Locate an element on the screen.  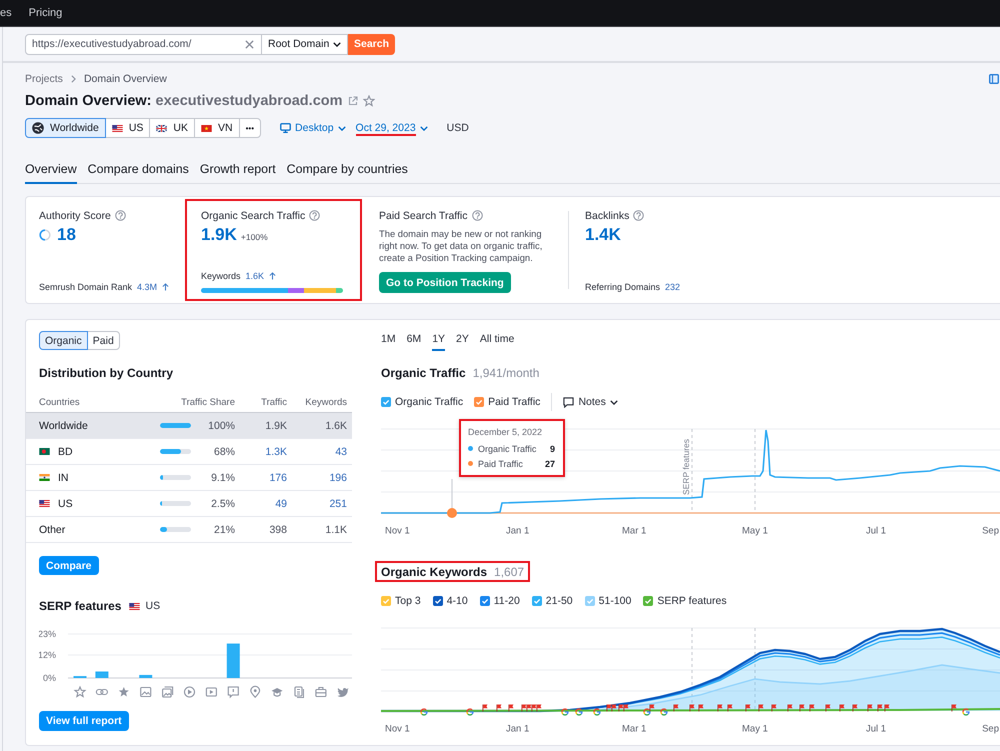
tab: Compare domains is located at coordinates (138, 170).